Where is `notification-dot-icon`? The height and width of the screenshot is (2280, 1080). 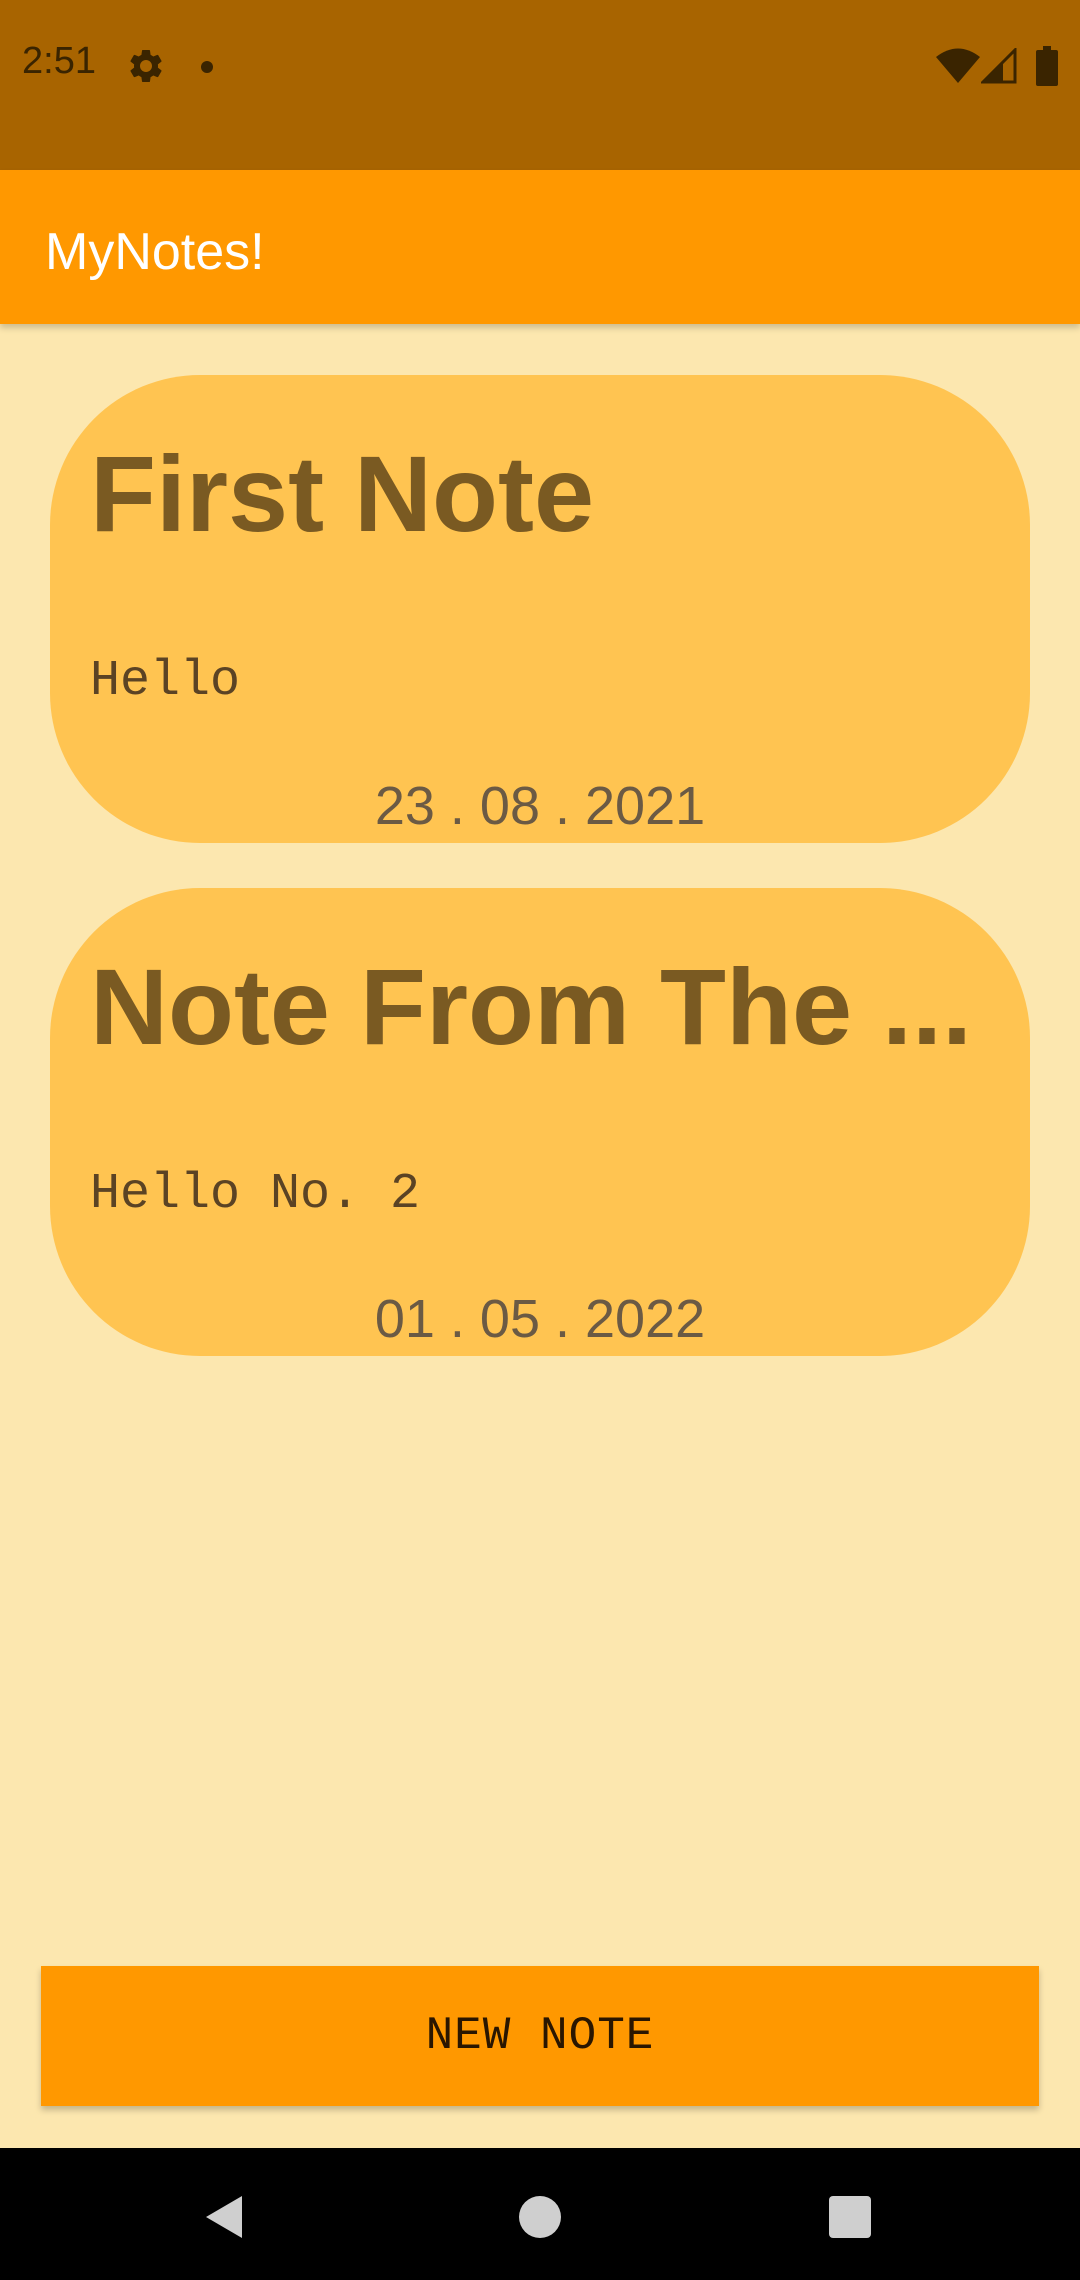 notification-dot-icon is located at coordinates (207, 67).